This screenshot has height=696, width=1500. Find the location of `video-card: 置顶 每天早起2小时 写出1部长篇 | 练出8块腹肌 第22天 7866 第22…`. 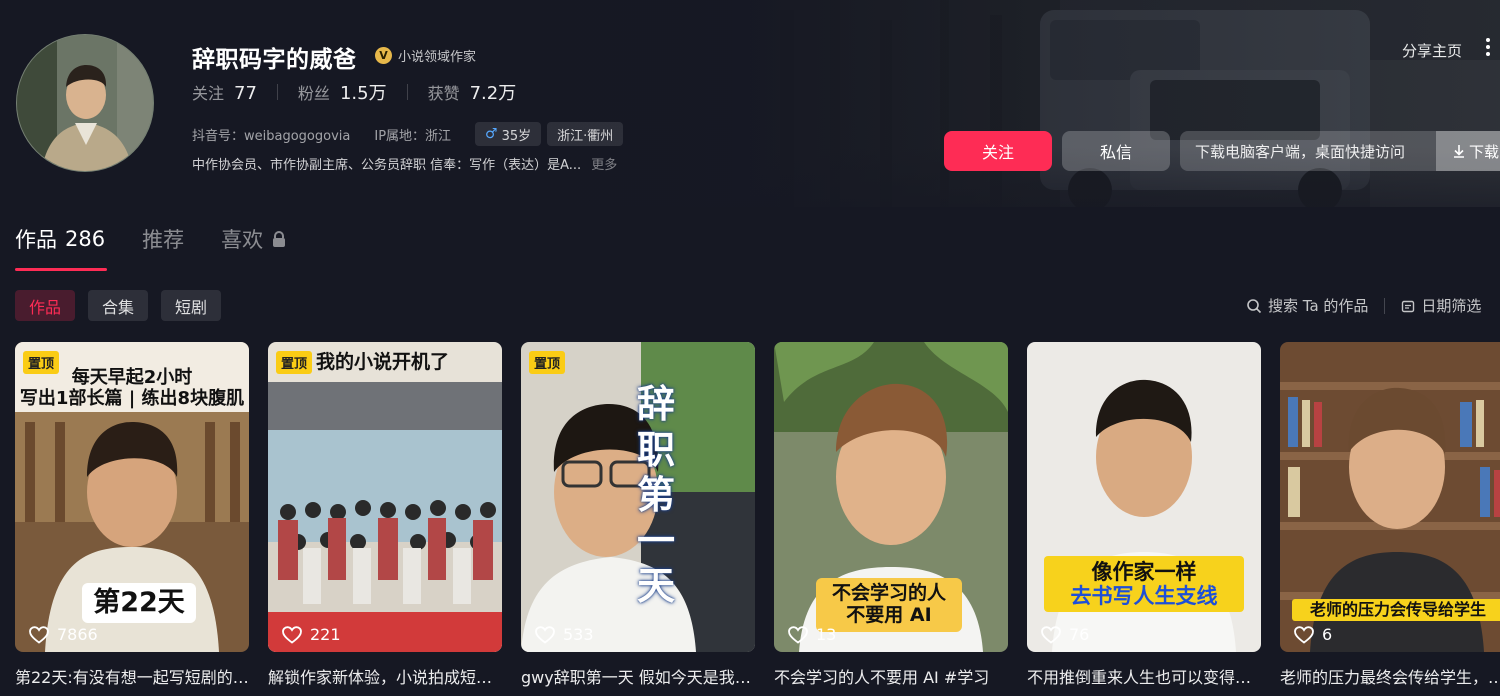

video-card: 置顶 每天早起2小时 写出1部长篇 | 练出8块腹肌 第22天 7866 第22… is located at coordinates (132, 515).